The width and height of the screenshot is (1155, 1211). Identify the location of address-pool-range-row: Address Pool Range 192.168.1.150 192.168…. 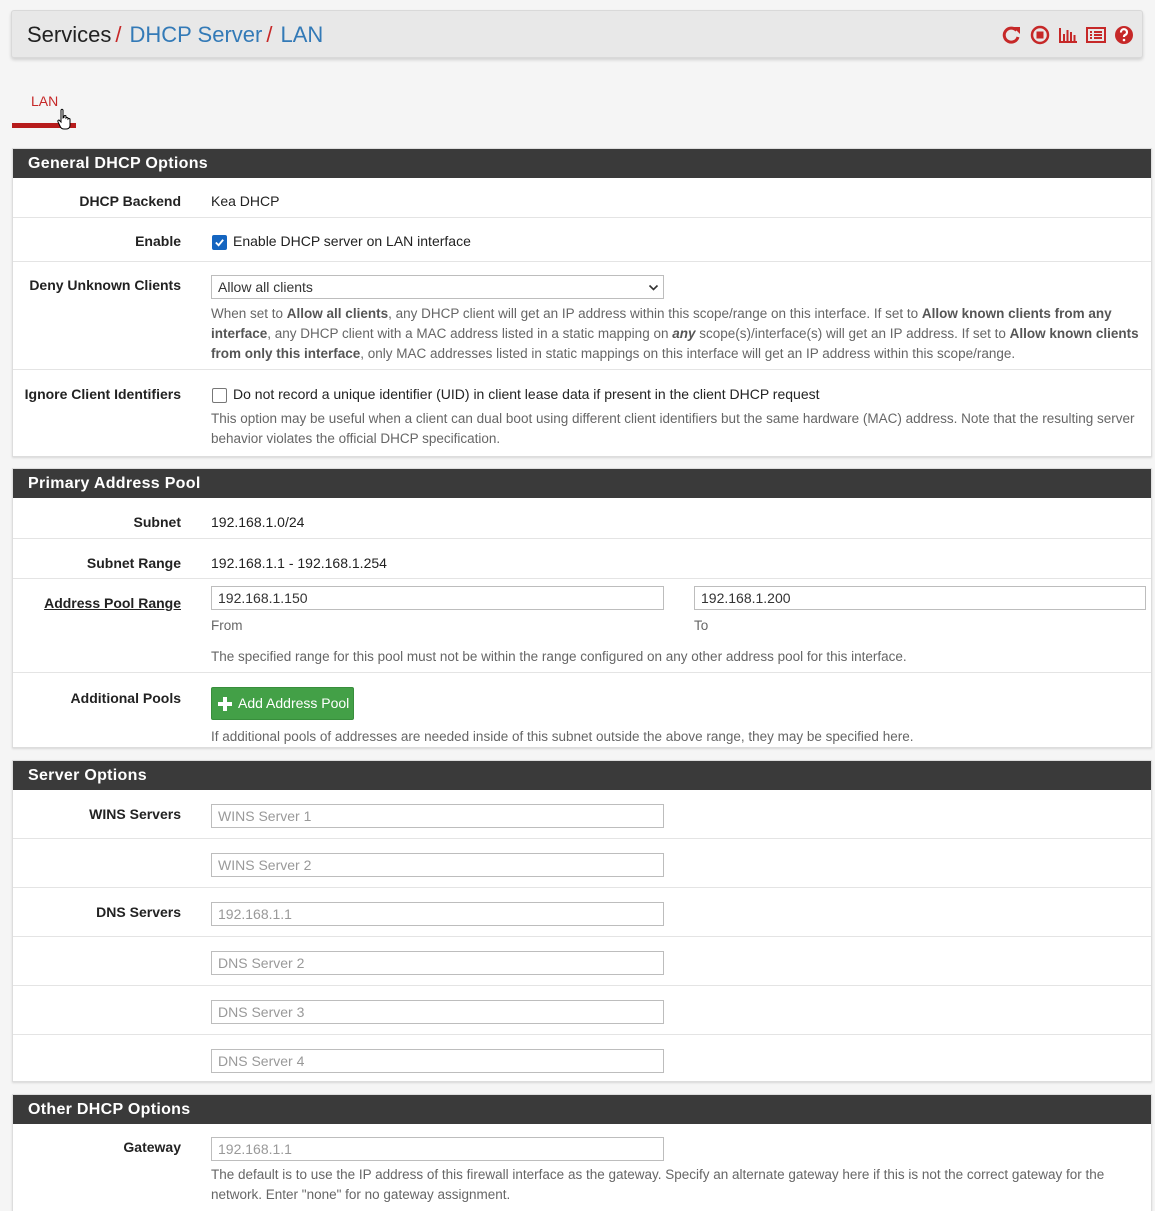
(582, 625).